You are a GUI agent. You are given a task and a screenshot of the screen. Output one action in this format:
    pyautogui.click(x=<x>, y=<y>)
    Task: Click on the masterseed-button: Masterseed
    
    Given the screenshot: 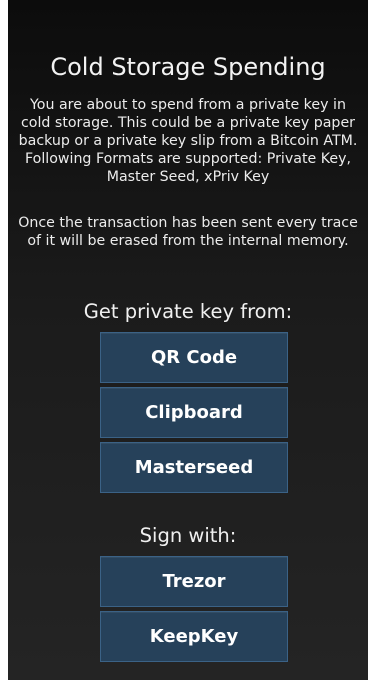 What is the action you would take?
    pyautogui.click(x=194, y=467)
    